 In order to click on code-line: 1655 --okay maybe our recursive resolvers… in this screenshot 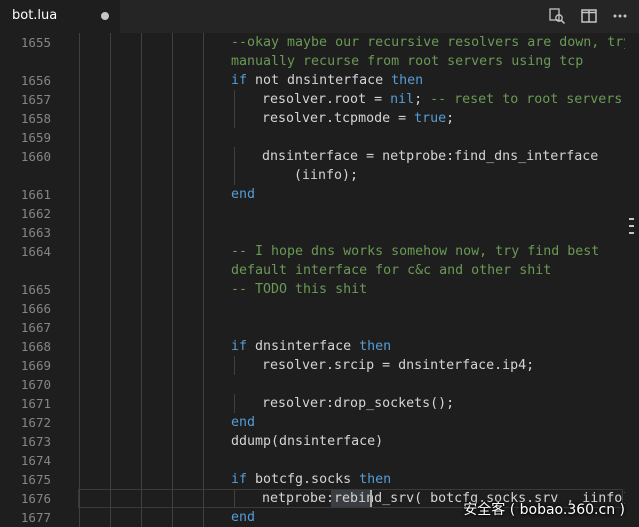, I will do `click(319, 42)`.